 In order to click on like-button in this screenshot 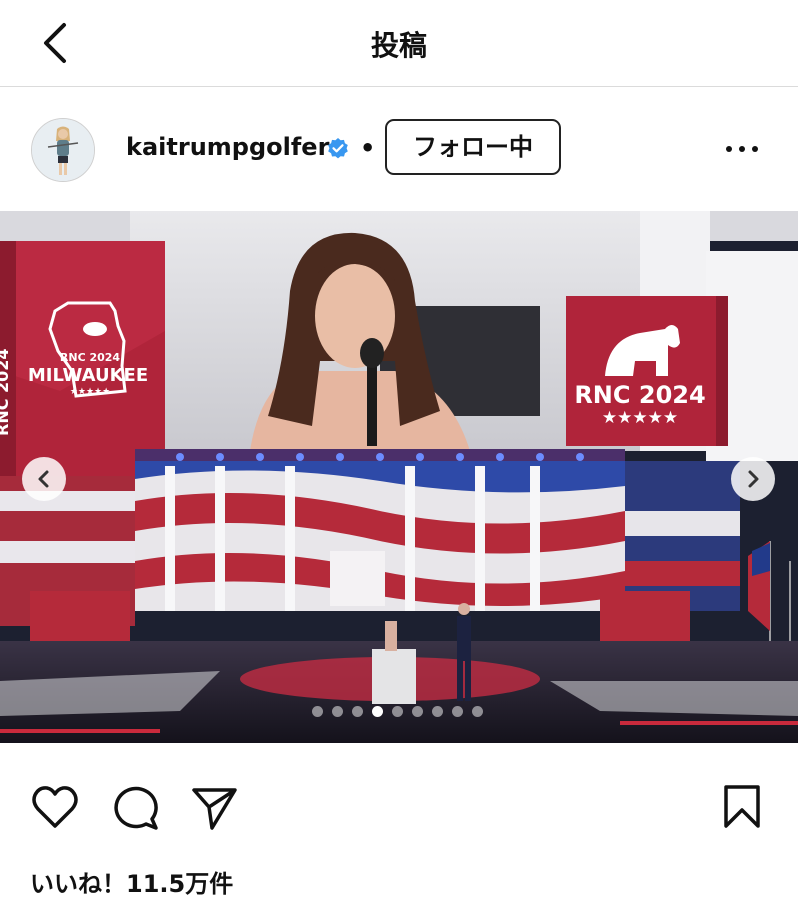, I will do `click(55, 807)`.